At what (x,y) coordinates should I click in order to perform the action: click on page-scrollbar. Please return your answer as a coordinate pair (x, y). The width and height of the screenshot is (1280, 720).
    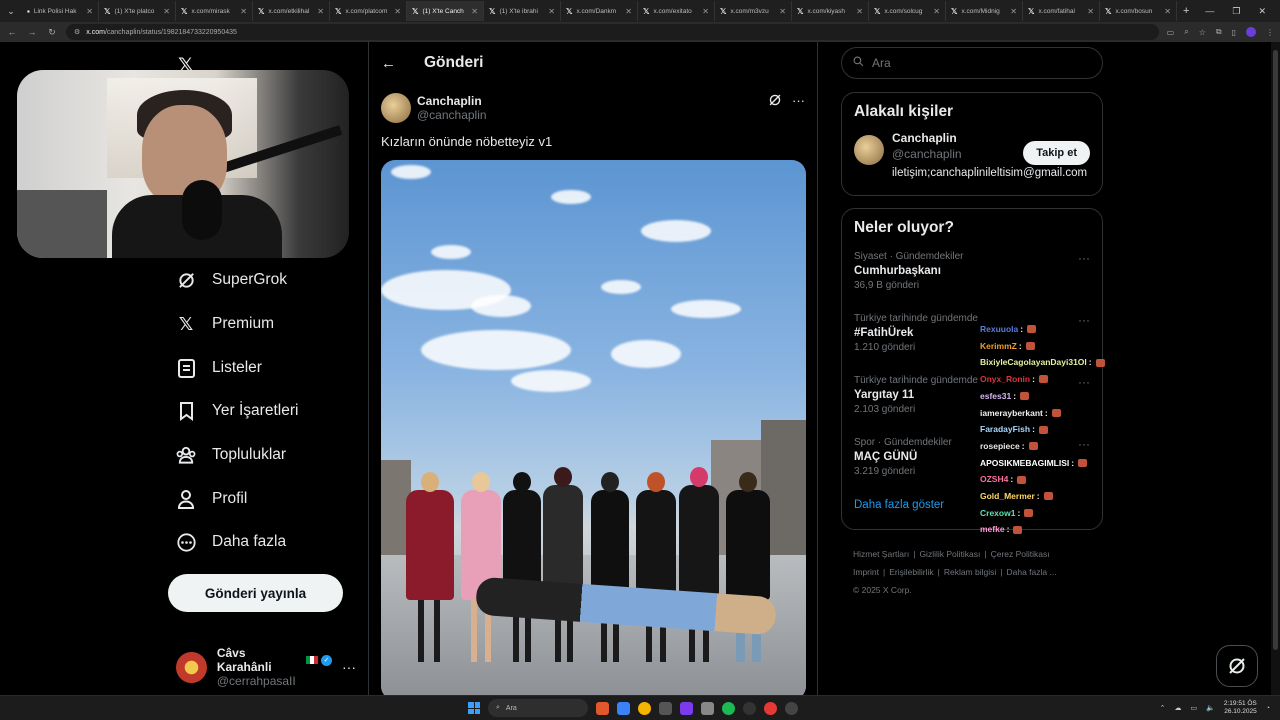
    Looking at the image, I should click on (1275, 368).